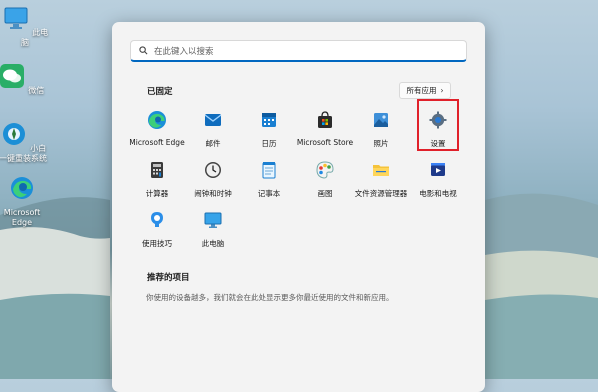 This screenshot has width=598, height=392. I want to click on store-icon, so click(325, 119).